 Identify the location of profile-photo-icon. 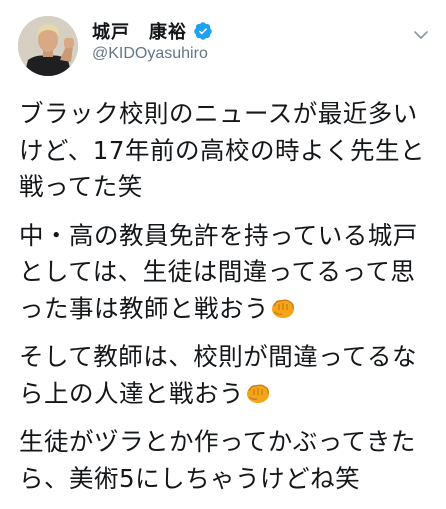
(48, 46).